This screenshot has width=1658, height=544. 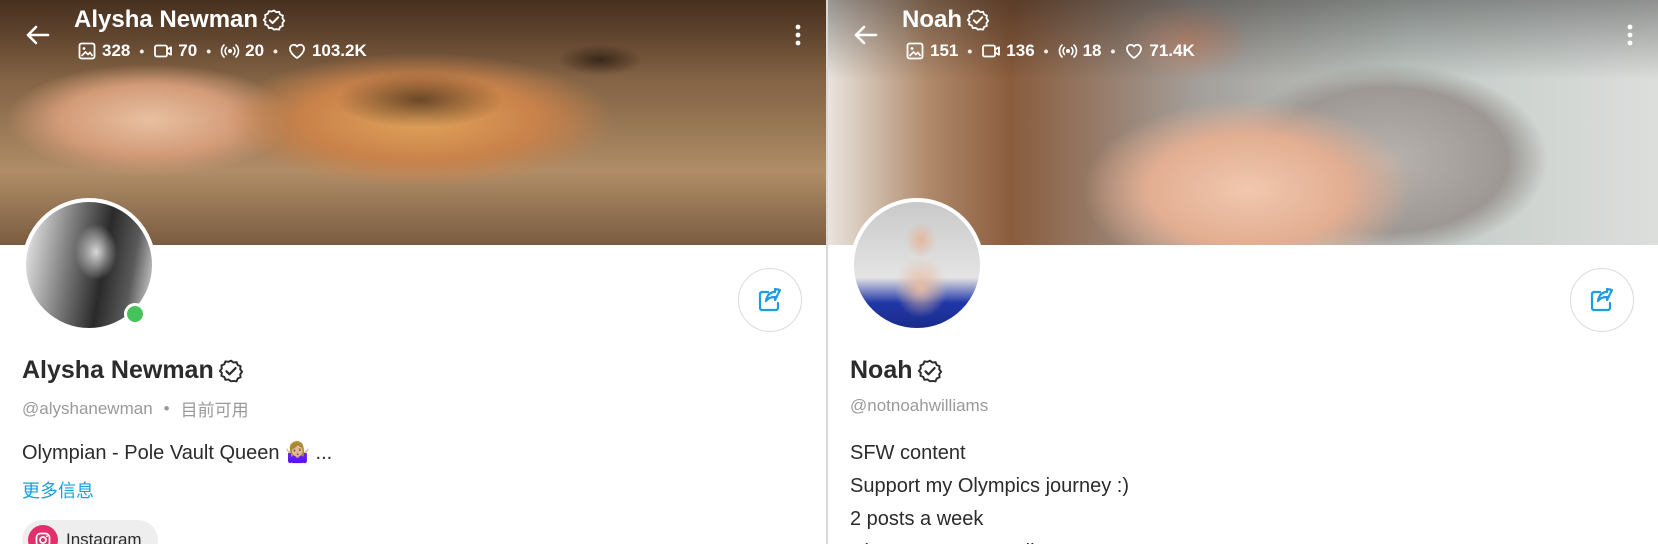 What do you see at coordinates (881, 370) in the screenshot?
I see `display-name-text: Noah` at bounding box center [881, 370].